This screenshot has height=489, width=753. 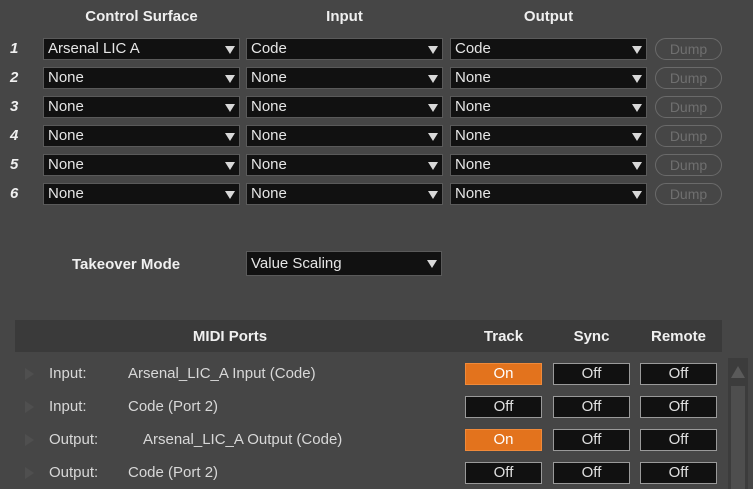 I want to click on header-control-surface: Control Surface, so click(x=141, y=16).